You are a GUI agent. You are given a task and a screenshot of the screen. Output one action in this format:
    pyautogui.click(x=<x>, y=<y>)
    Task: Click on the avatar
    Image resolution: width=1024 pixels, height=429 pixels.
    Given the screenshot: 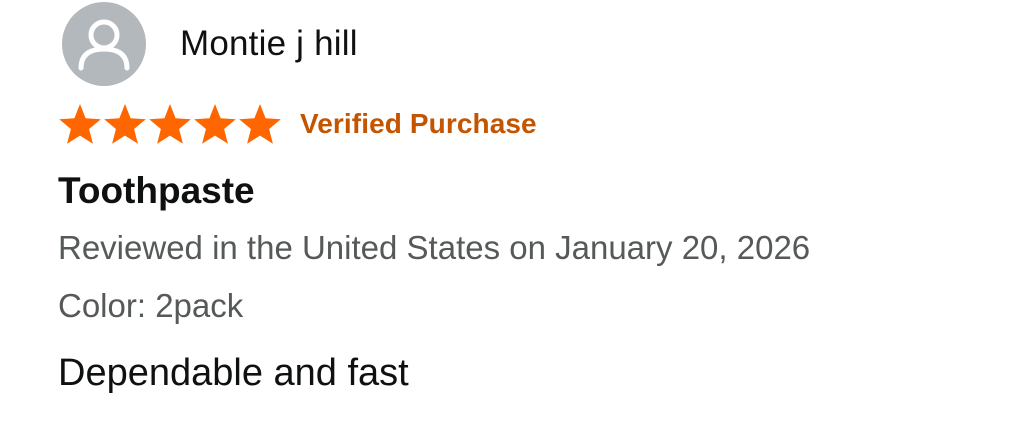 What is the action you would take?
    pyautogui.click(x=104, y=44)
    